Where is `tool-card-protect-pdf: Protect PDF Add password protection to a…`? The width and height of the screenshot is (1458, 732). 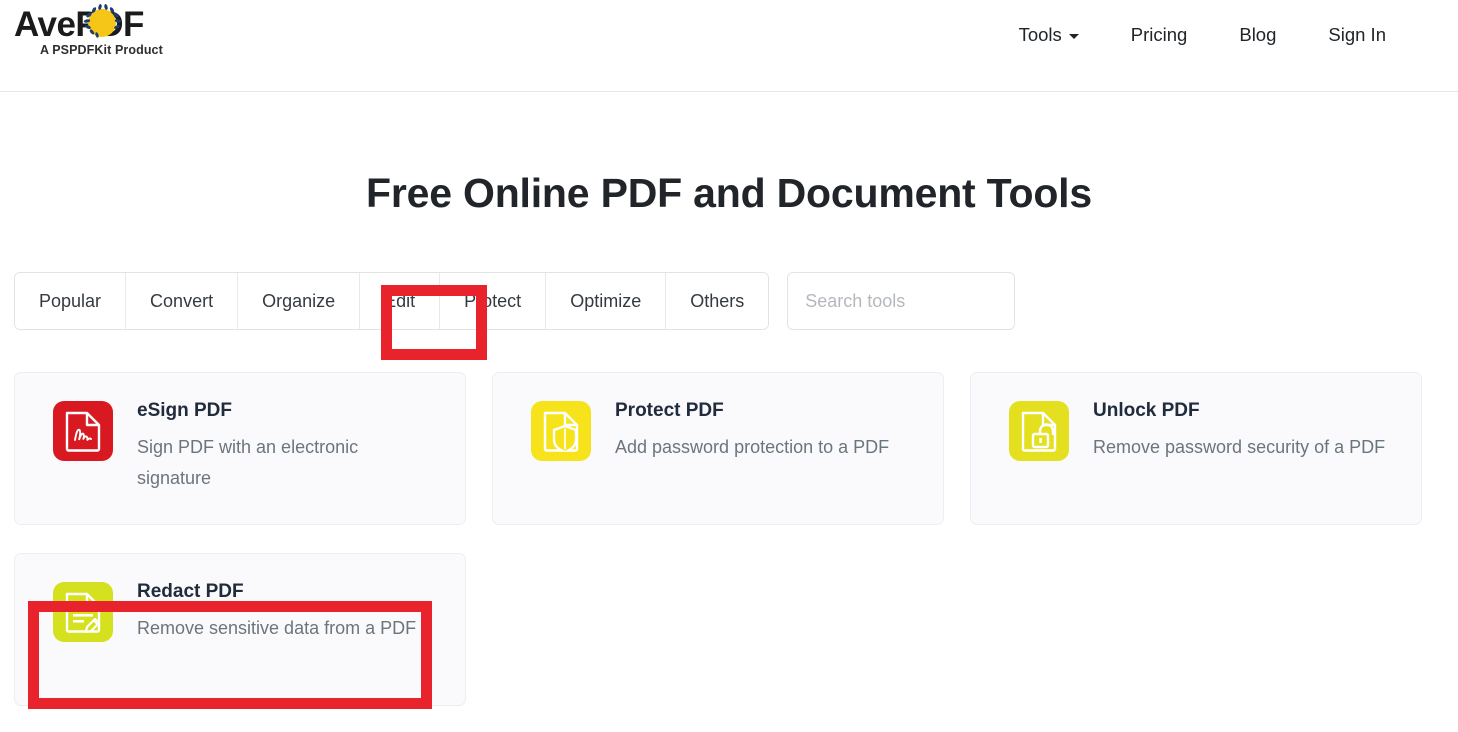 tool-card-protect-pdf: Protect PDF Add password protection to a… is located at coordinates (718, 448).